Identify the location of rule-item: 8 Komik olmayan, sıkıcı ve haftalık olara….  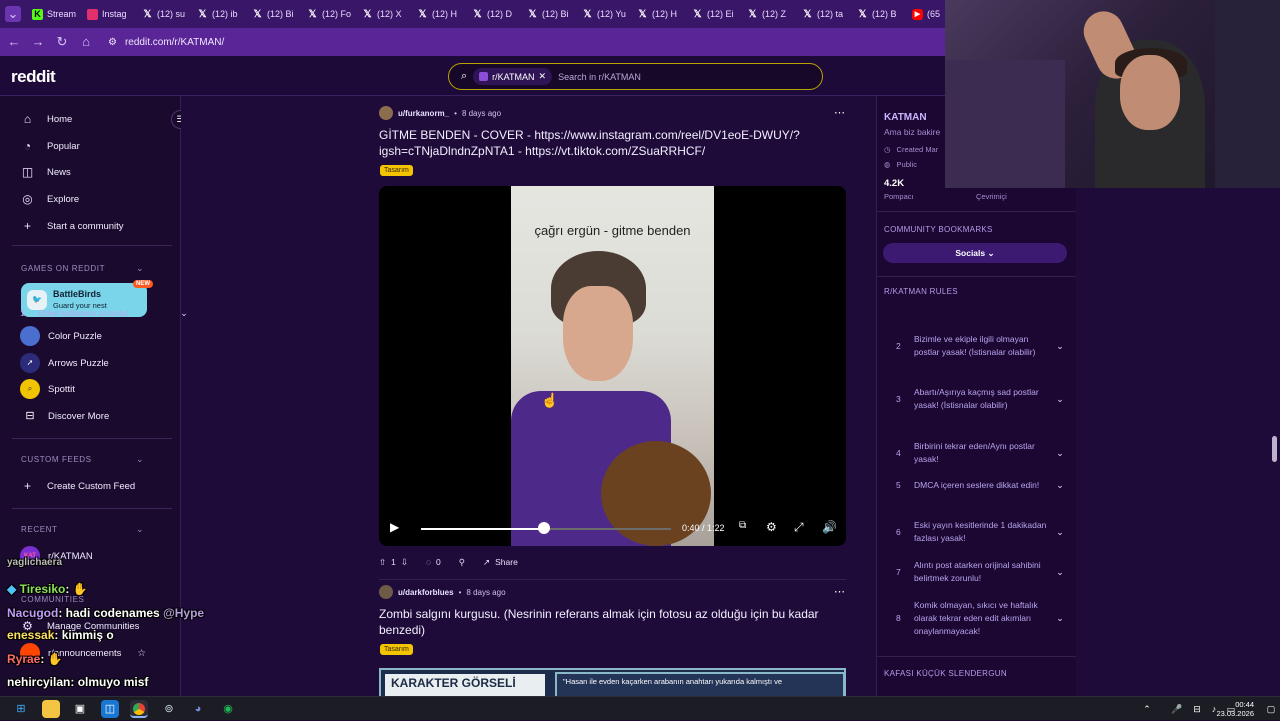
(982, 618).